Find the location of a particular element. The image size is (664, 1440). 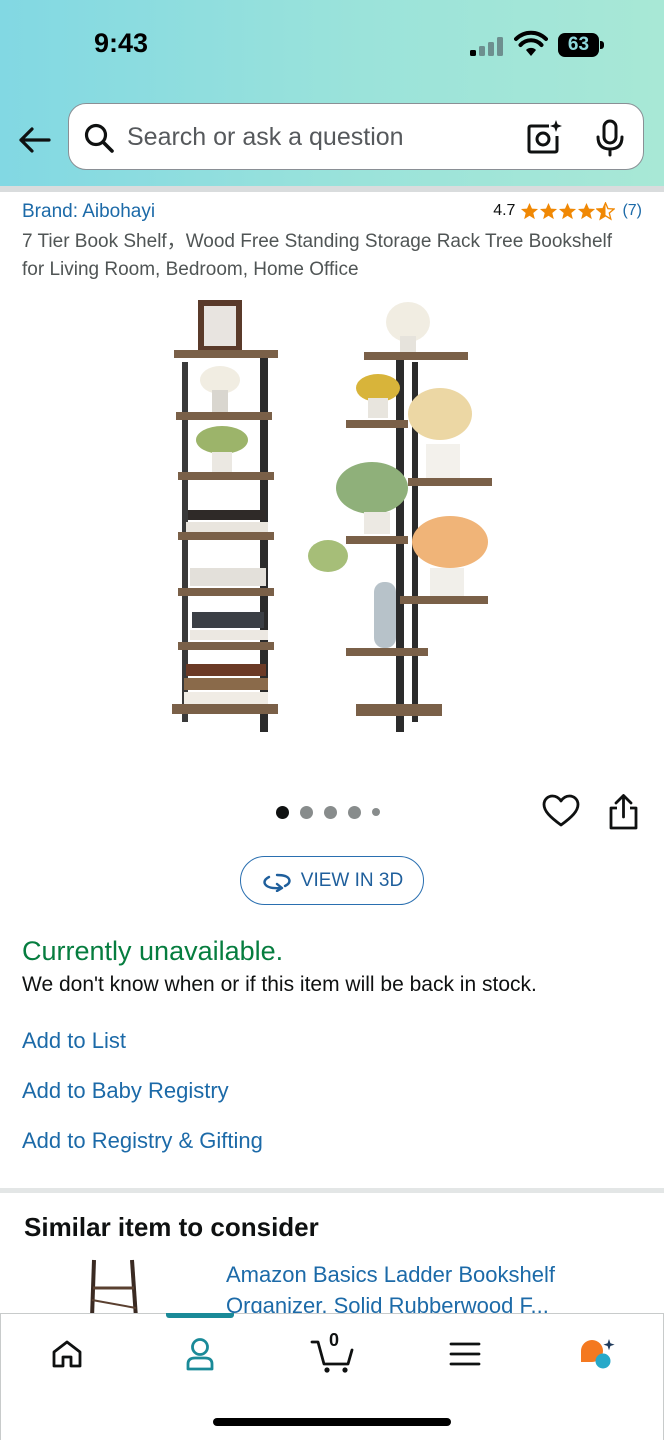

add-to-list-link: Add to List is located at coordinates (74, 1041).